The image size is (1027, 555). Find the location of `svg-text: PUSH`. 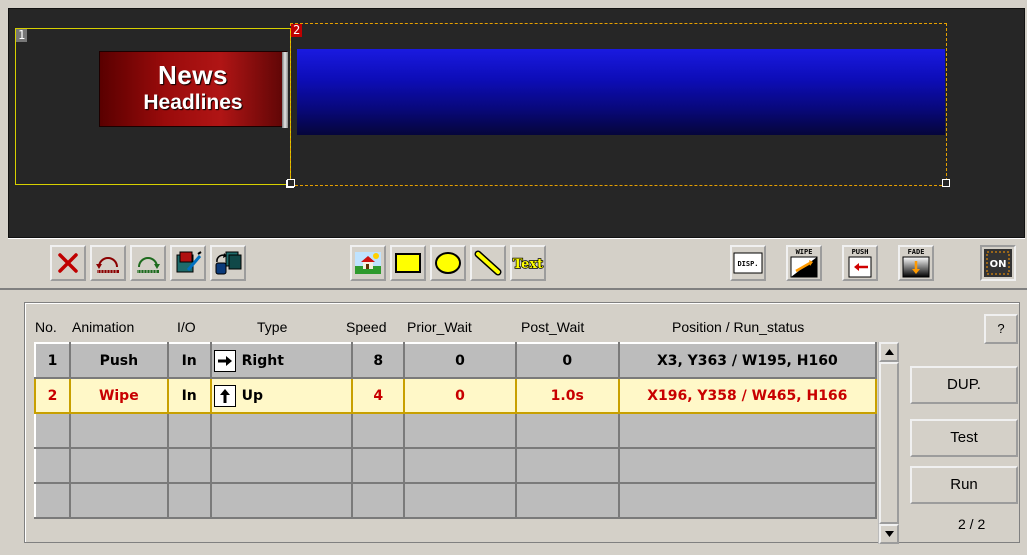

svg-text: PUSH is located at coordinates (860, 252).